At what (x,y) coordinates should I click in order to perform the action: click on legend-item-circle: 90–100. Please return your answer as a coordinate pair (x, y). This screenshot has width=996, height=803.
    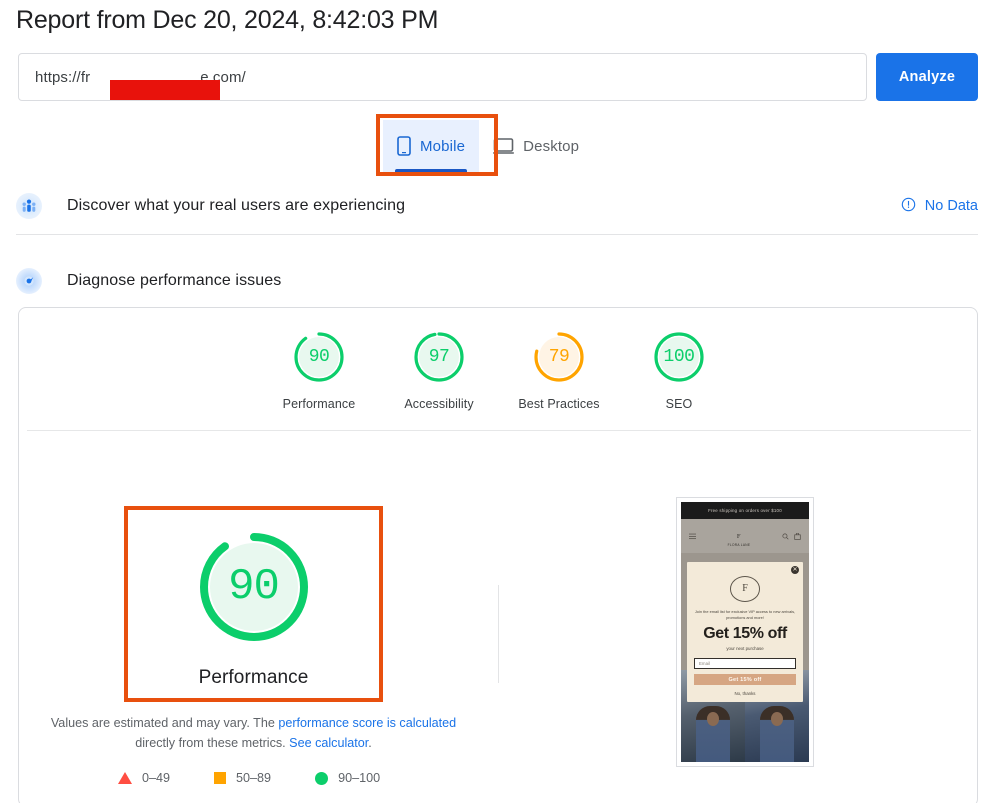
    Looking at the image, I should click on (347, 778).